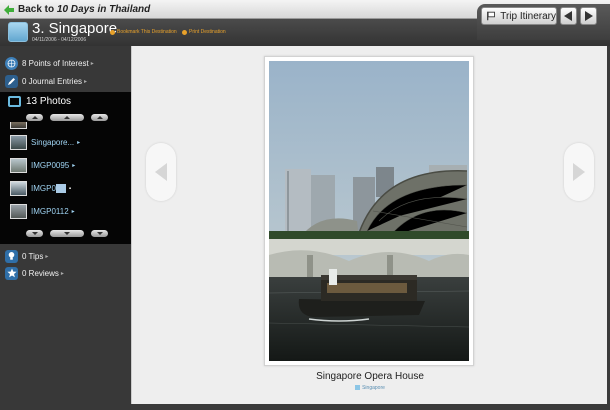  I want to click on photo-list-item: IMGP0 ▪, so click(40, 188).